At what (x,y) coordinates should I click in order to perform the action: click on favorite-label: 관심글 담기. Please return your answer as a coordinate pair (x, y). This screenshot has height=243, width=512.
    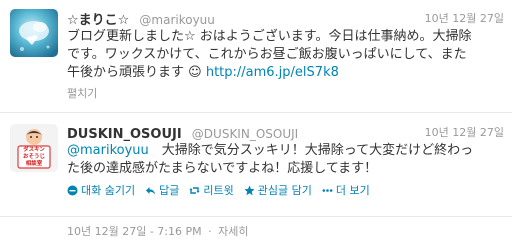
    Looking at the image, I should click on (284, 190).